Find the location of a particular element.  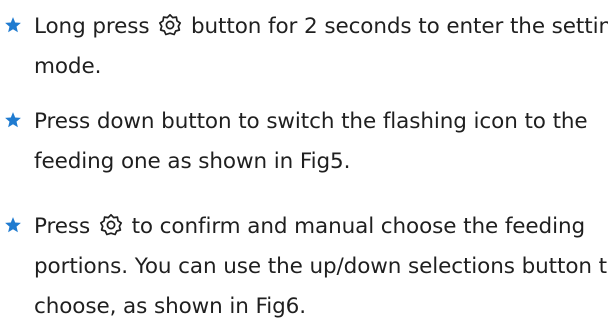

instruction-line: choose, as shown in Fig6. is located at coordinates (170, 306).